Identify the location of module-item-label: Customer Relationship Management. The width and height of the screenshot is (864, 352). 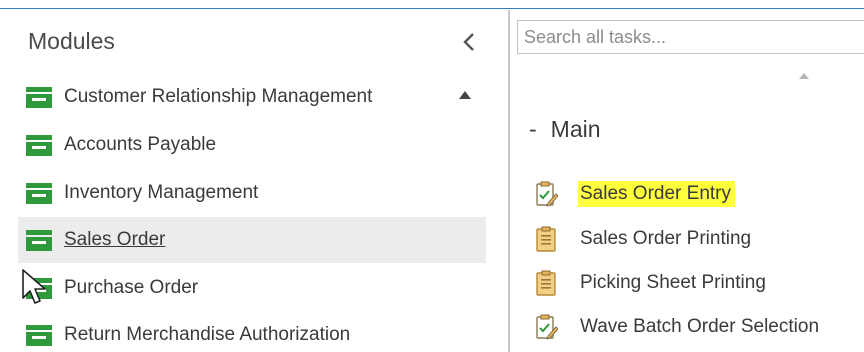
(218, 96).